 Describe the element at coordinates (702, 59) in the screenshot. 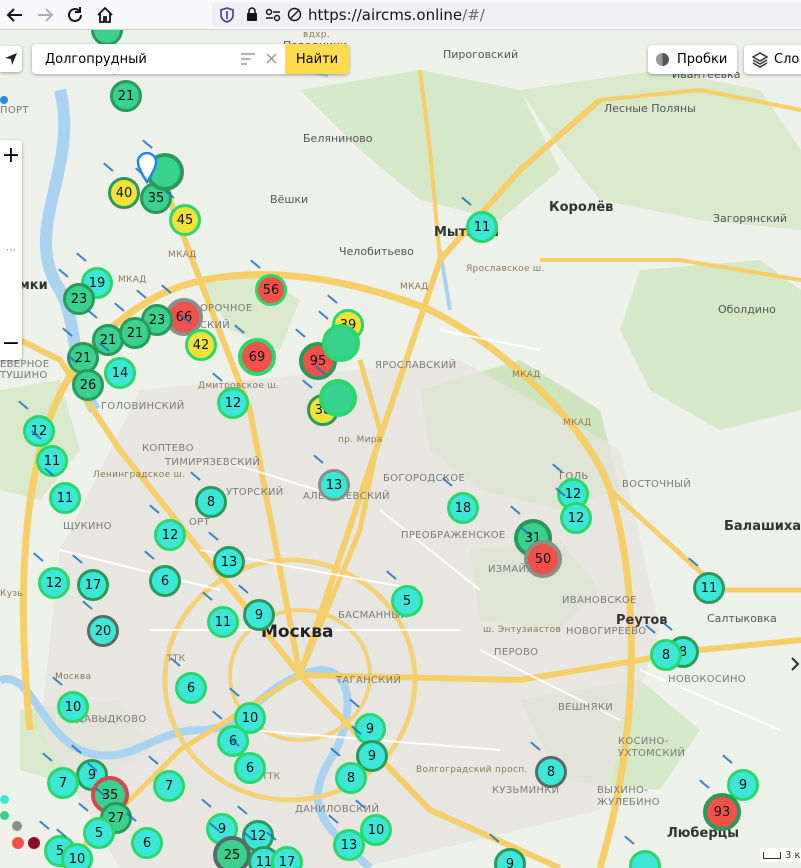

I see `traffic-label: Пробки` at that location.